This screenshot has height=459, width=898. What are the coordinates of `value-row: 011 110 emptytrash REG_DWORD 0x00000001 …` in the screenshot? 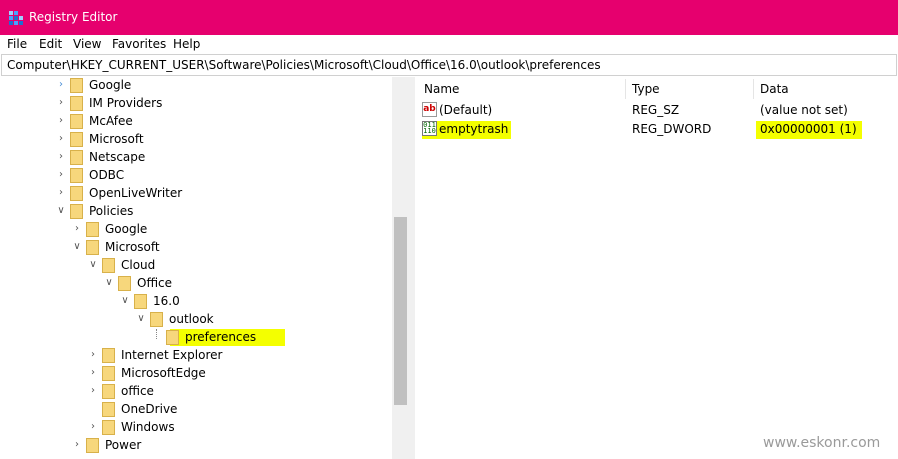 It's located at (656, 129).